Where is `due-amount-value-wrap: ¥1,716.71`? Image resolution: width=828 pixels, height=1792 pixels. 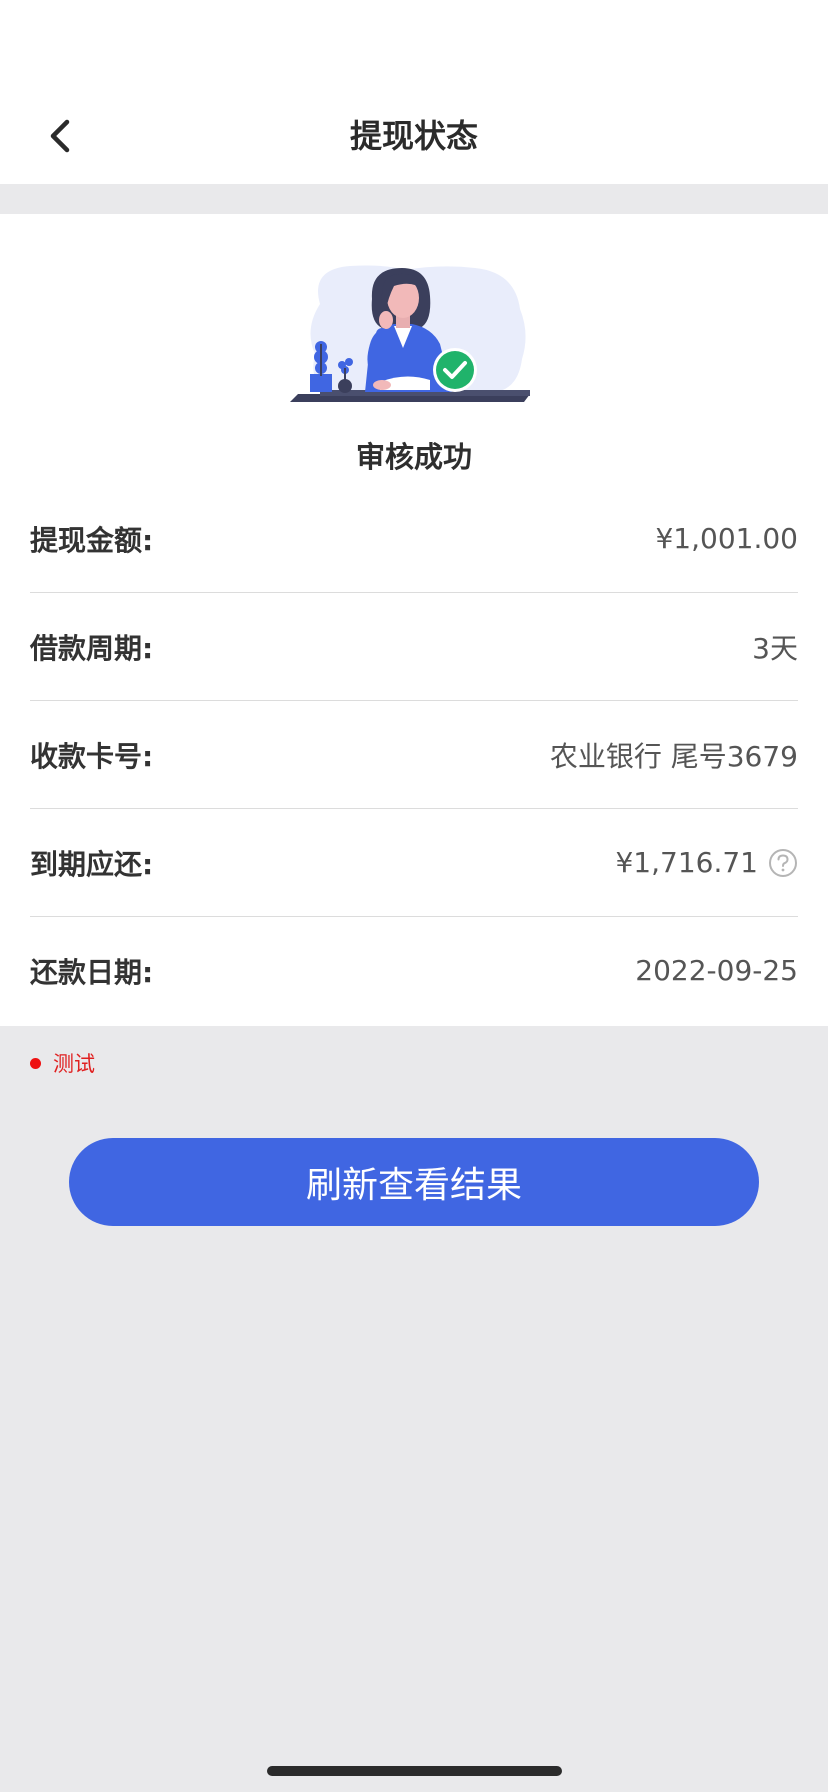
due-amount-value-wrap: ¥1,716.71 is located at coordinates (706, 862).